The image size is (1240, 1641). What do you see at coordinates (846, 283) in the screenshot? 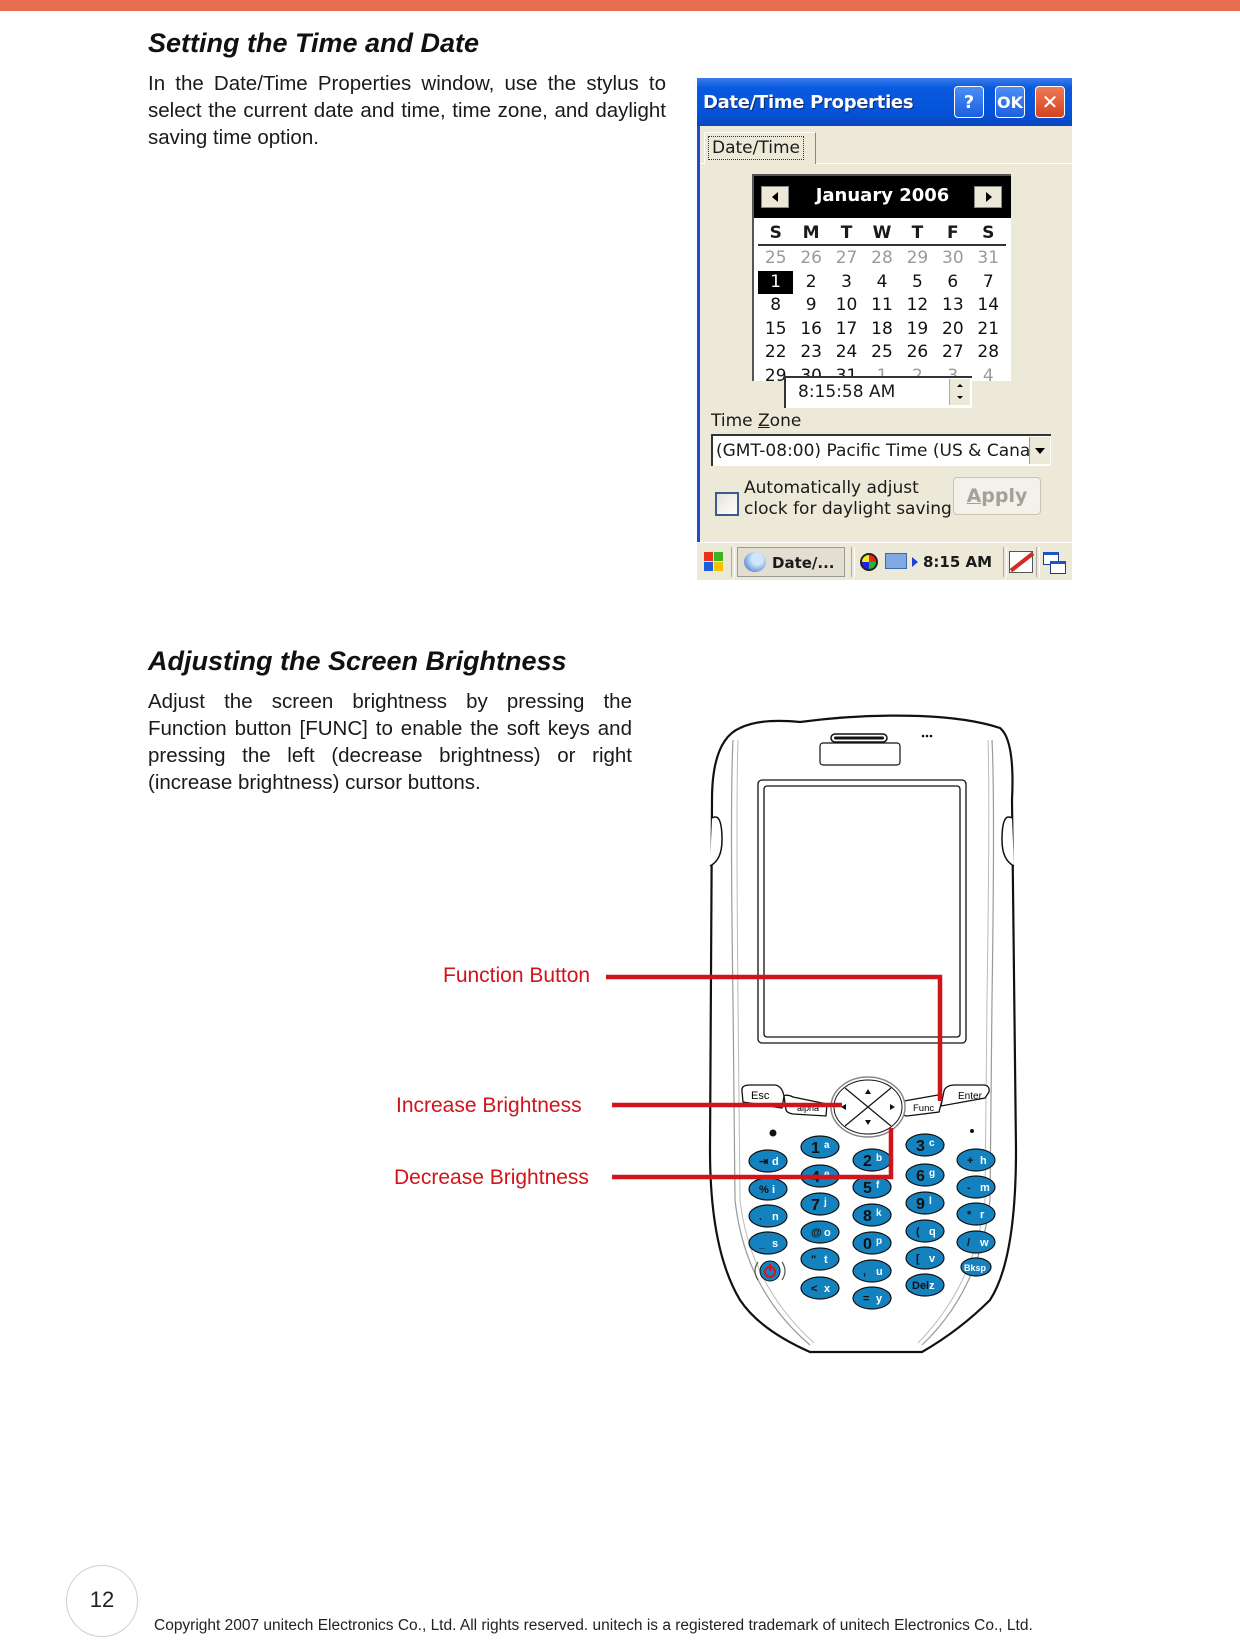
I see `calendar-day: 3` at bounding box center [846, 283].